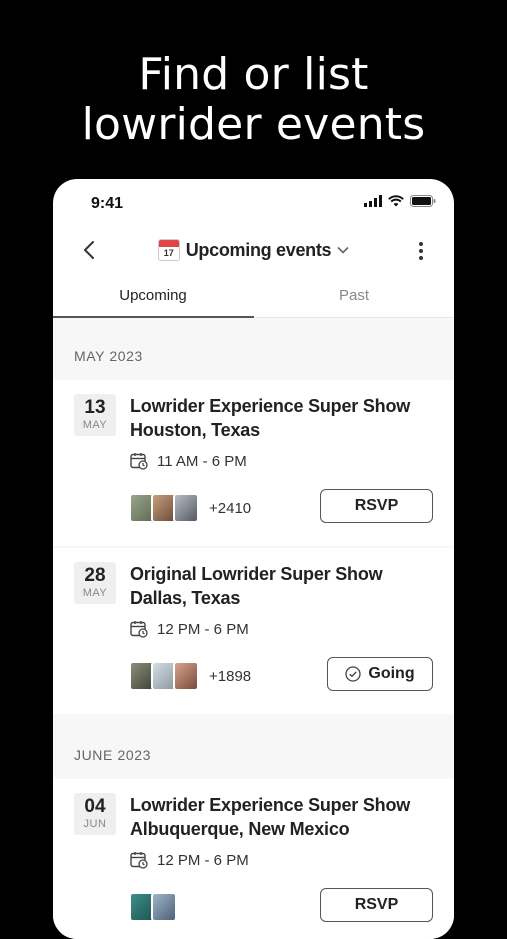  I want to click on wifi-icon, so click(396, 201).